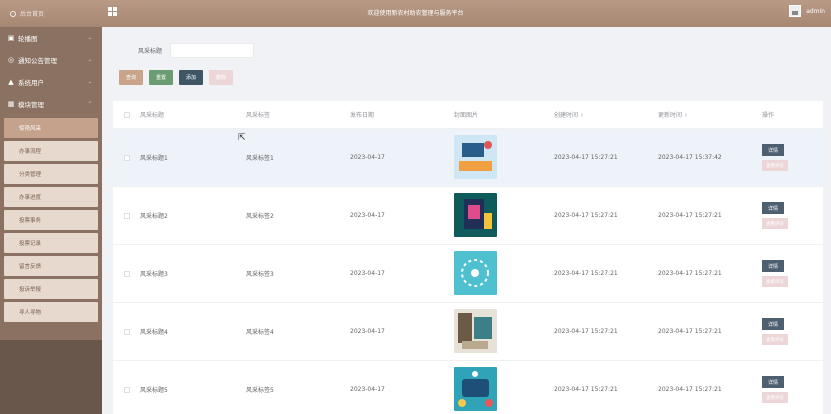  I want to click on sidebar-subitem-vote: 投票事务, so click(51, 220).